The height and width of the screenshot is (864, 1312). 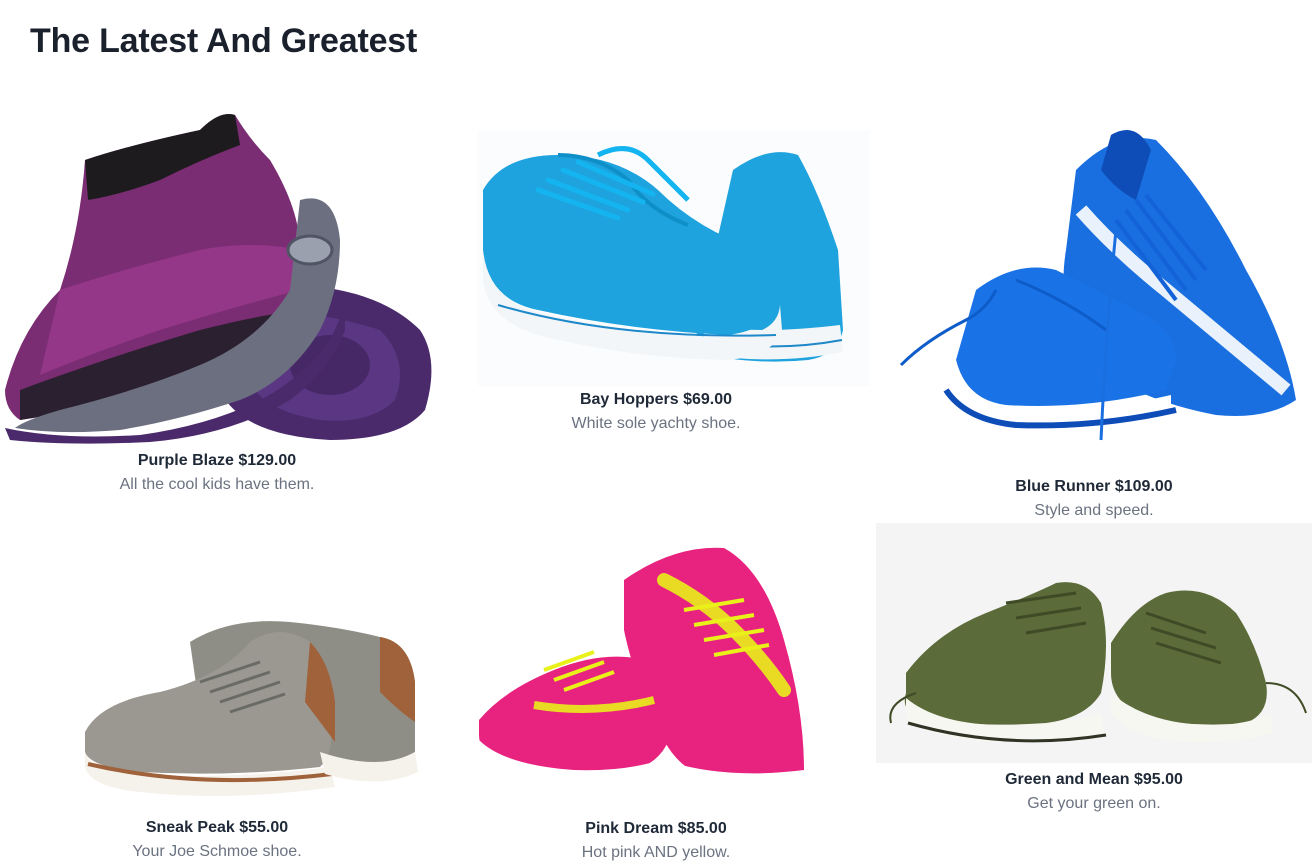 I want to click on product-card-green-and-mean: Green and Mean $95.00 Get your green on., so click(x=1094, y=693).